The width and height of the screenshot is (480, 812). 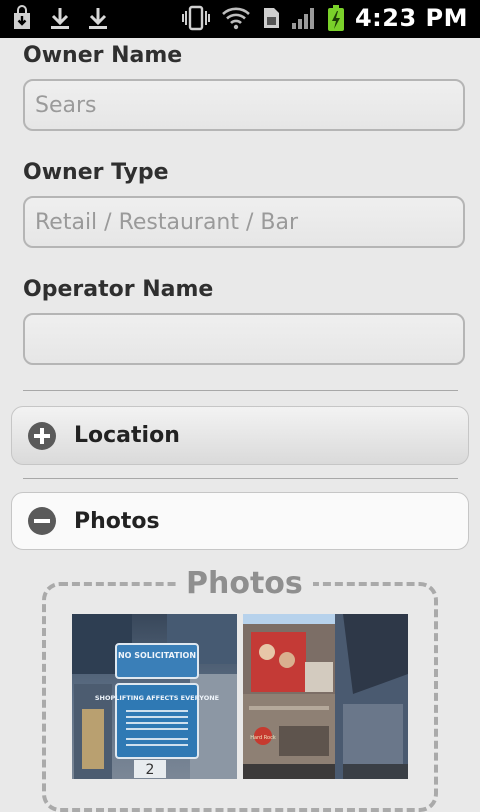 I want to click on vibrate-icon, so click(x=195, y=18).